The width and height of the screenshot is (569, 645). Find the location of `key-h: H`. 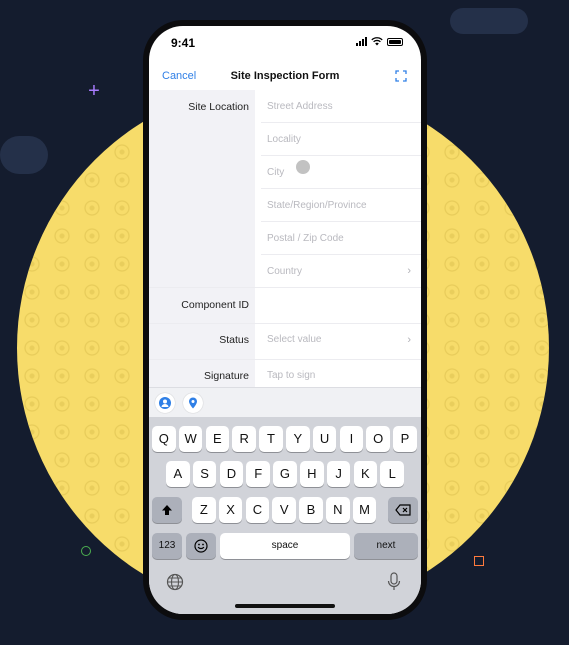

key-h: H is located at coordinates (312, 474).